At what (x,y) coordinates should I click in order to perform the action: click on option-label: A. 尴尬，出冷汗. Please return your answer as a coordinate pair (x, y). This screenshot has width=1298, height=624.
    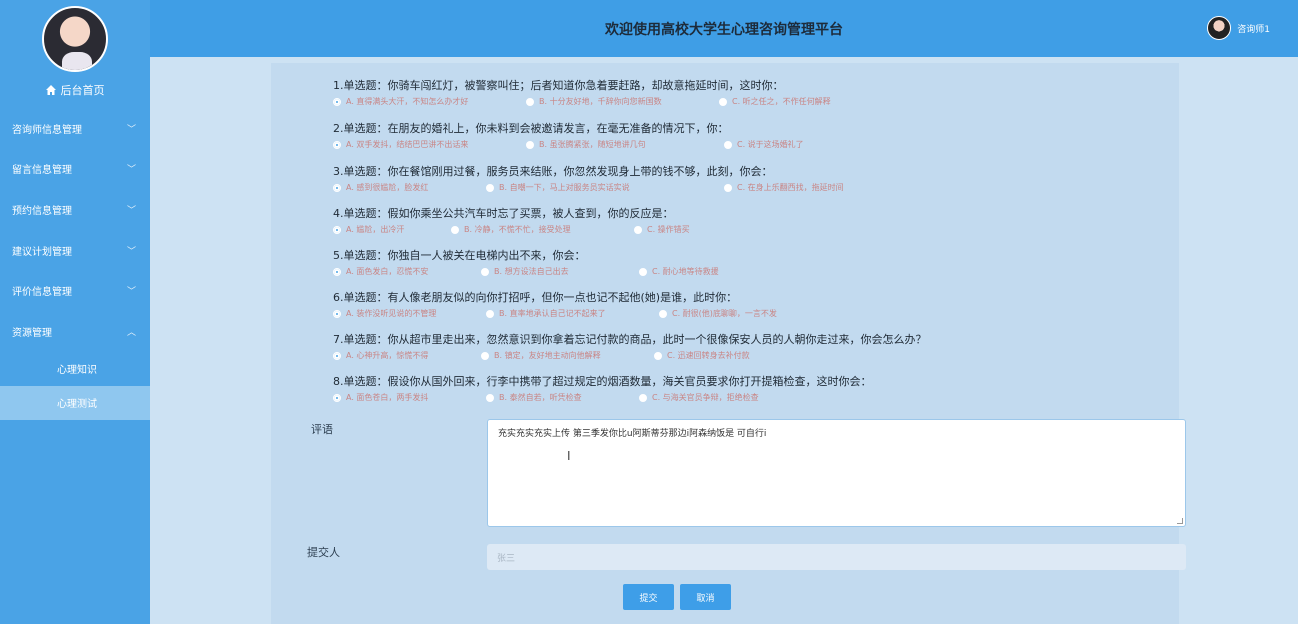
    Looking at the image, I should click on (375, 229).